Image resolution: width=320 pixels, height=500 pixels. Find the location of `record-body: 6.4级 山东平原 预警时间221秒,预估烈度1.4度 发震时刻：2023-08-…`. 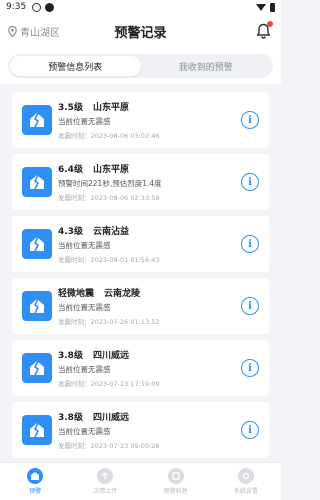

record-body: 6.4级 山东平原 预警时间221秒,预估烈度1.4度 发震时刻：2023-08-… is located at coordinates (146, 182).